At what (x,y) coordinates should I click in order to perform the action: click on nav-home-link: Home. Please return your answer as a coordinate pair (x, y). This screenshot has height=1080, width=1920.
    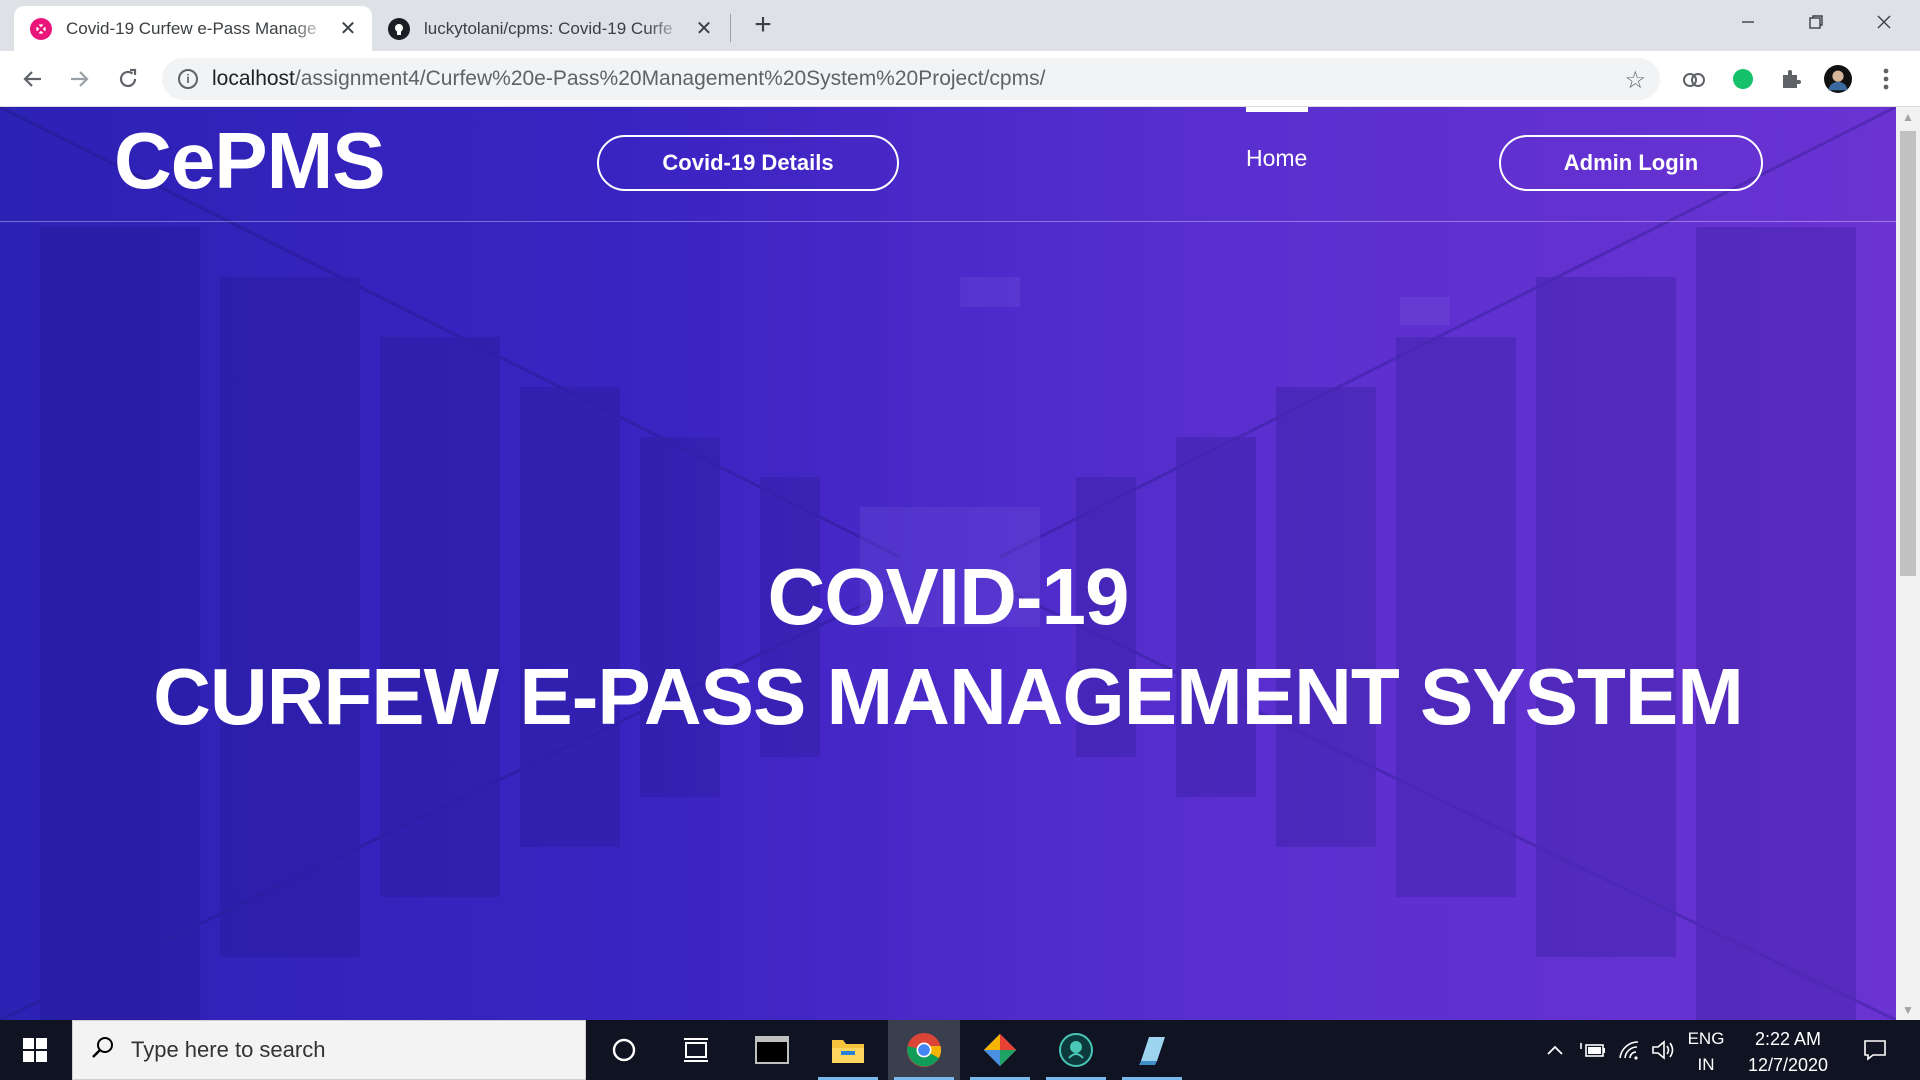
    Looking at the image, I should click on (1276, 158).